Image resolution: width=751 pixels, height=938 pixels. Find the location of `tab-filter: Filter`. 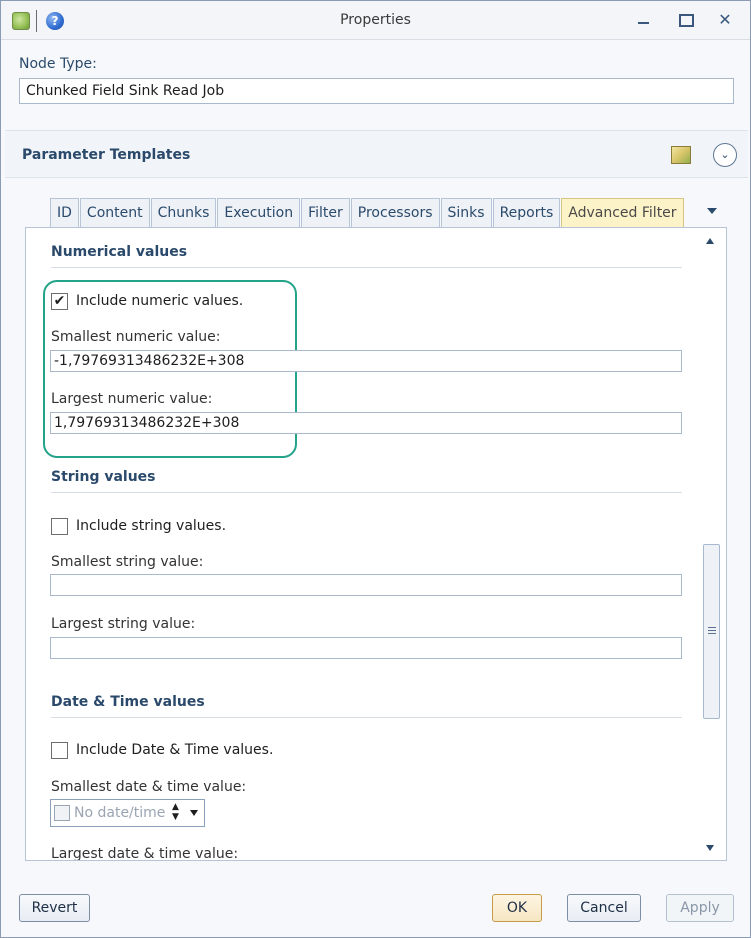

tab-filter: Filter is located at coordinates (325, 213).